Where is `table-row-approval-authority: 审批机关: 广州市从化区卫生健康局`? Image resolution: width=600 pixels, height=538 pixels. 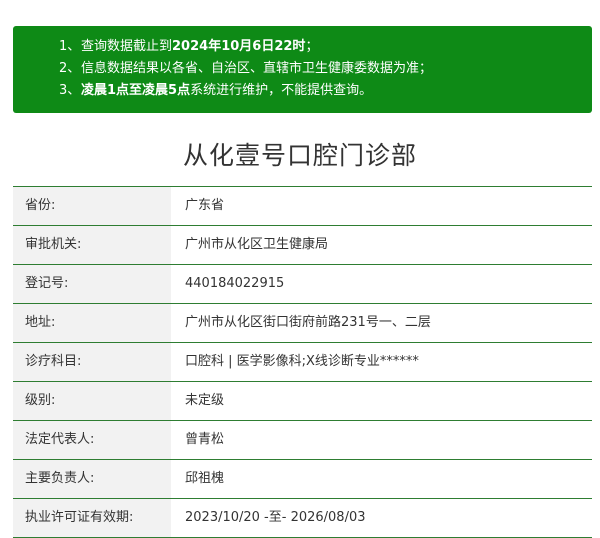 table-row-approval-authority: 审批机关: 广州市从化区卫生健康局 is located at coordinates (302, 245).